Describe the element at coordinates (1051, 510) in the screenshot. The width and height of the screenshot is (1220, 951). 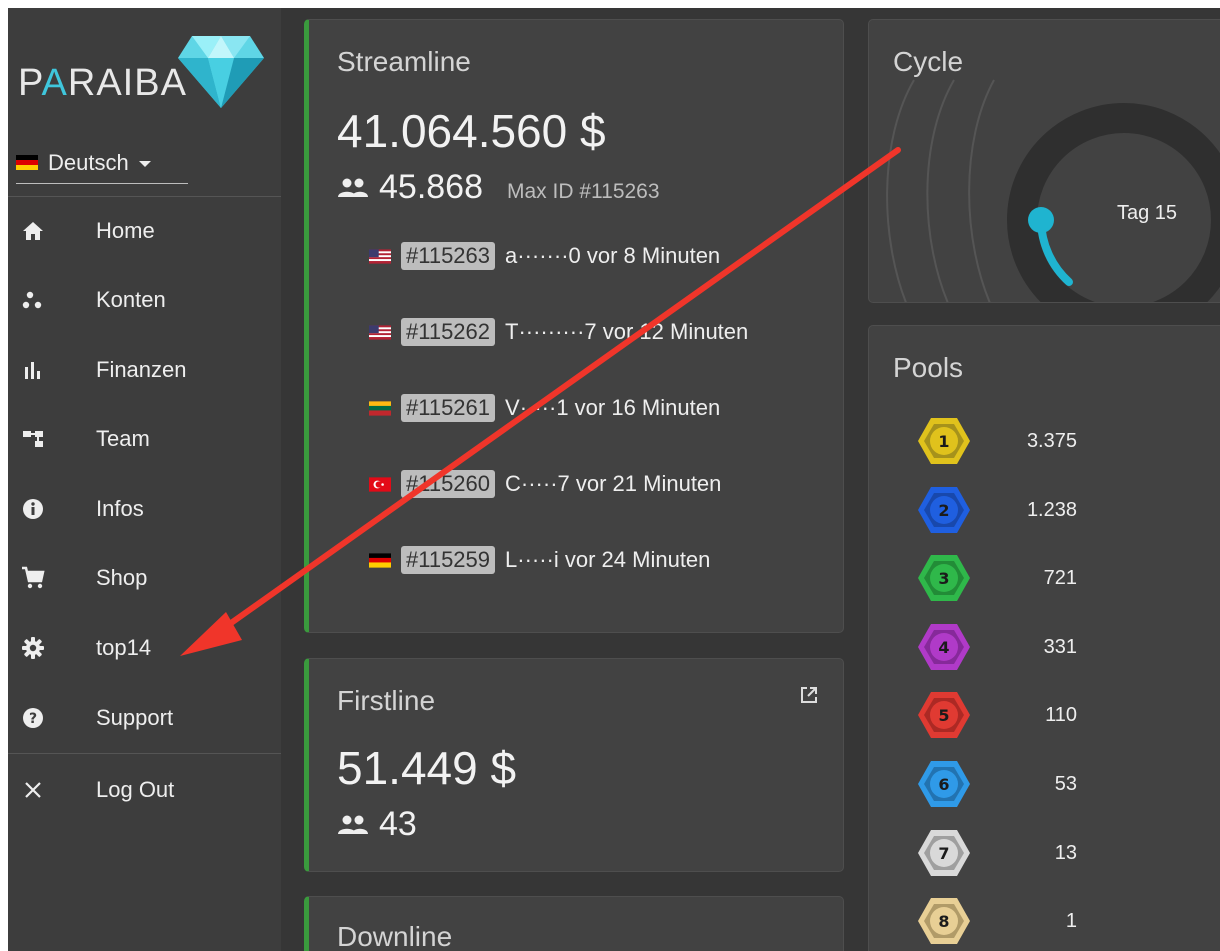
I see `pool-2-value: 1.238` at that location.